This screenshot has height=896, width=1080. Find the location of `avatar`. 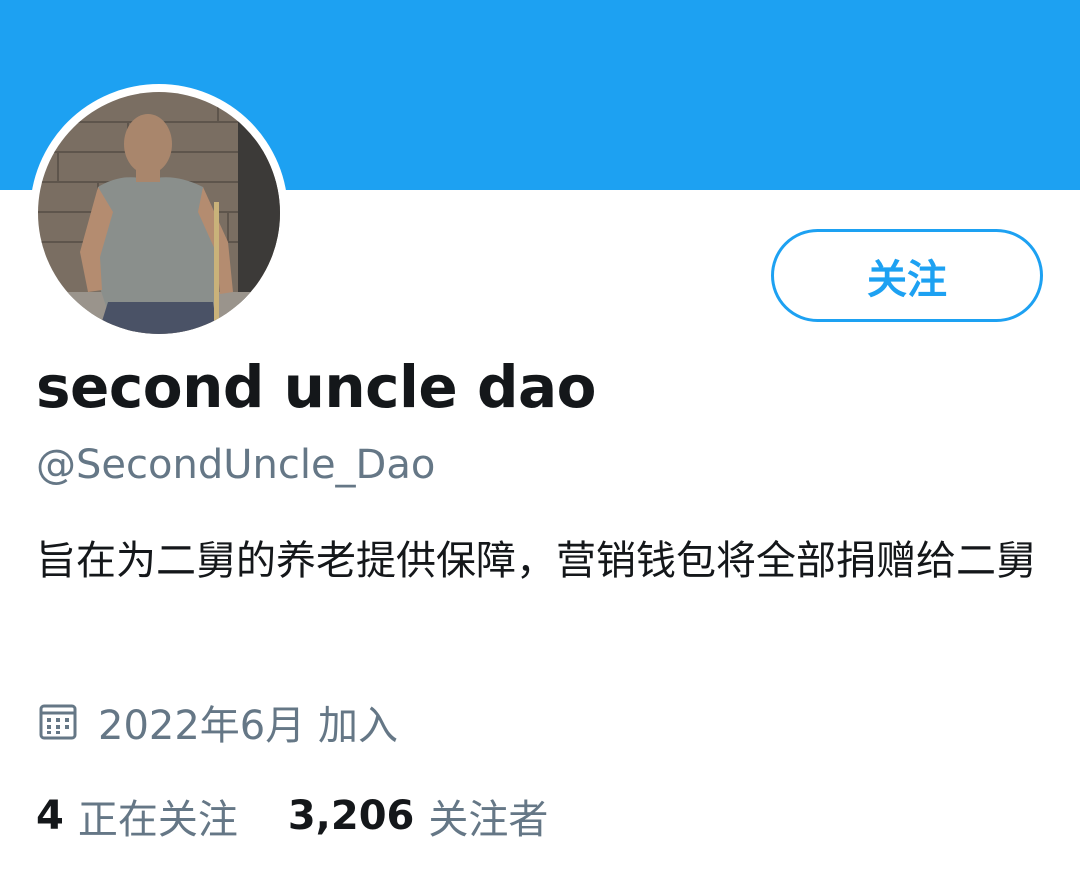

avatar is located at coordinates (159, 213).